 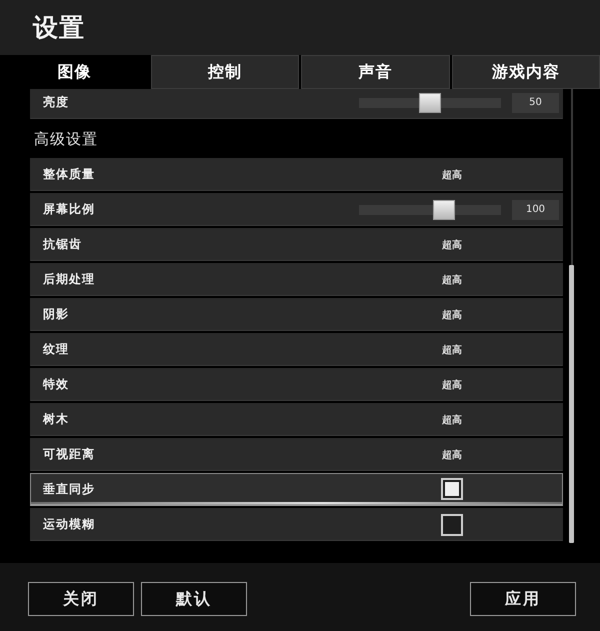 What do you see at coordinates (56, 419) in the screenshot?
I see `setting-label: 树木` at bounding box center [56, 419].